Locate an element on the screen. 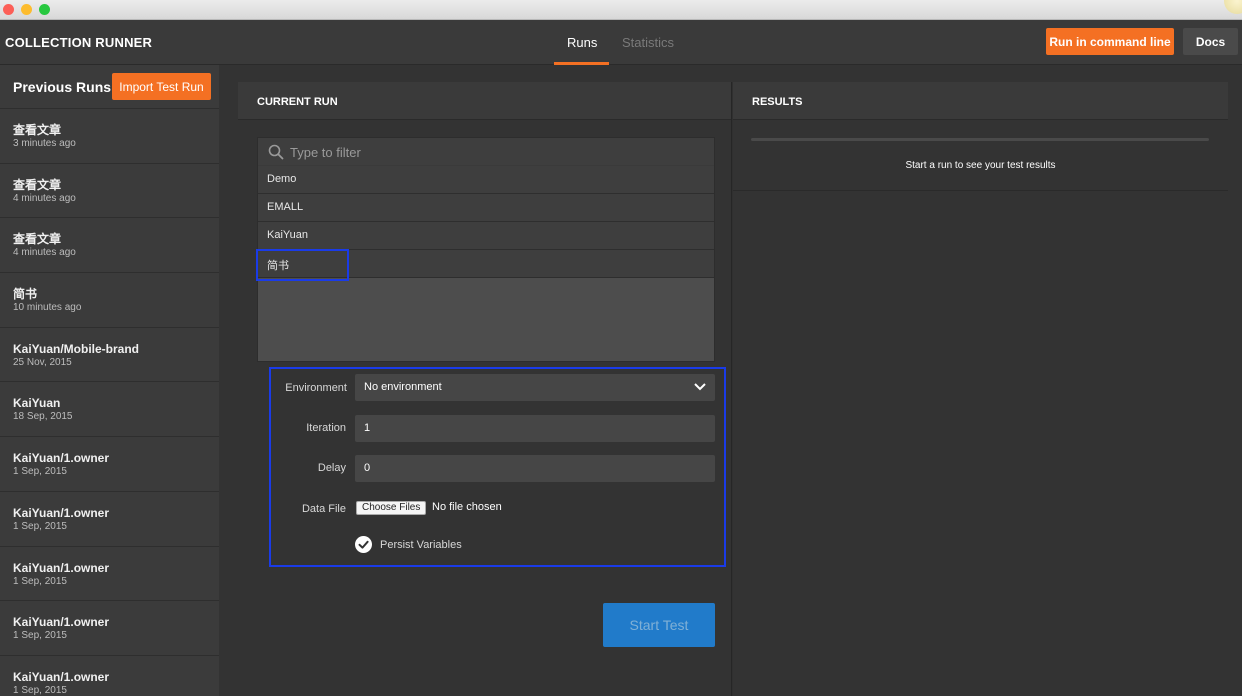 The image size is (1242, 696). app-title: COLLECTION RUNNER is located at coordinates (79, 42).